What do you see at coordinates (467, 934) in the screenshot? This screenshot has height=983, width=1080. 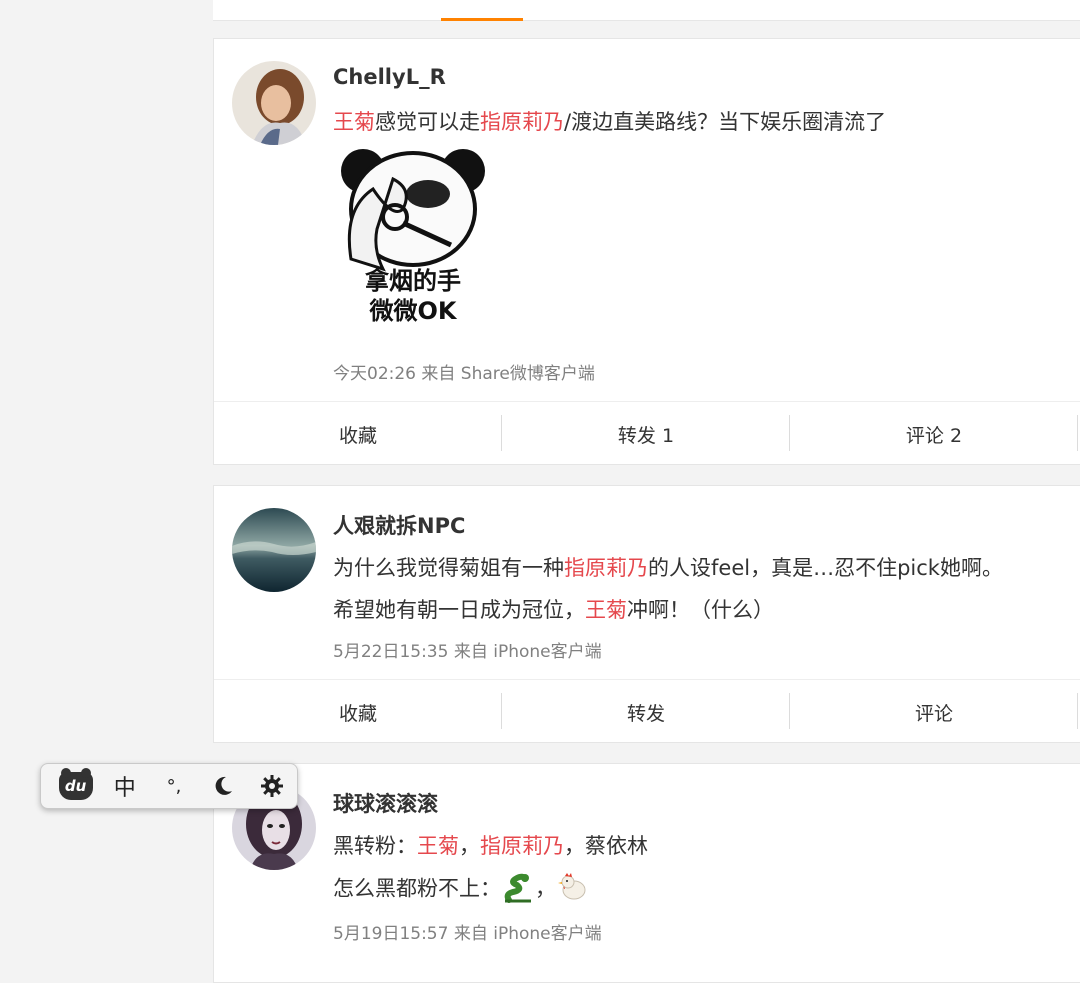 I see `post-timestamp: 5月19日15:57 来自 iPhone客户端` at bounding box center [467, 934].